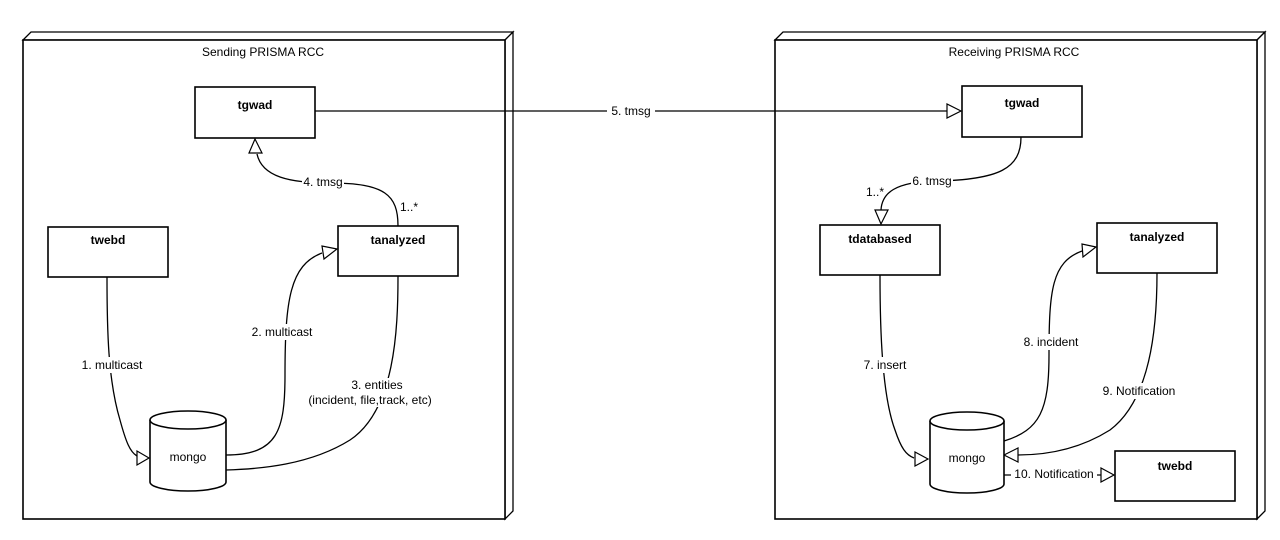 The image size is (1280, 540). Describe the element at coordinates (1014, 52) in the screenshot. I see `receiving-frame-title: Receiving PRISMA RCC` at that location.